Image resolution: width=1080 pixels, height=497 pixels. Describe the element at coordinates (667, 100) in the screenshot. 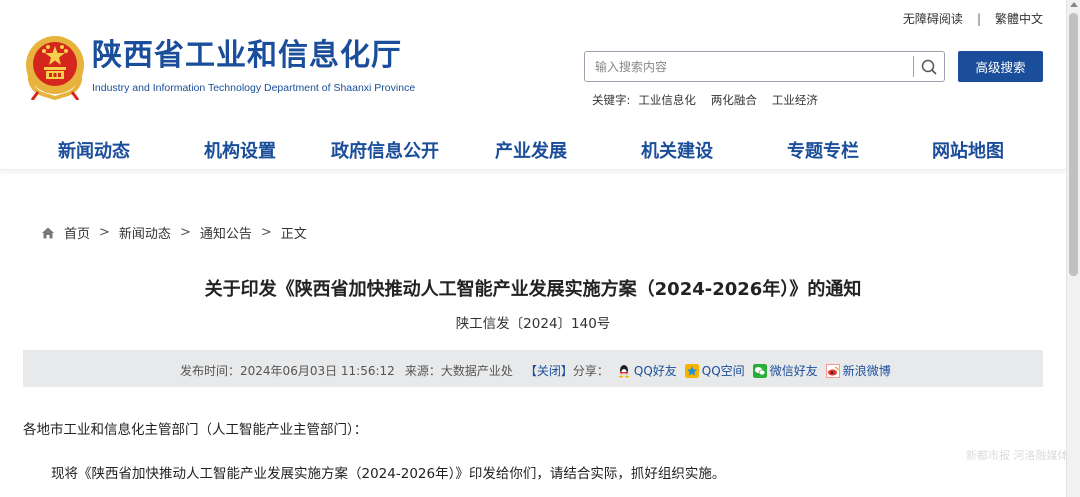

I see `keyword-link: 工业信息化` at that location.